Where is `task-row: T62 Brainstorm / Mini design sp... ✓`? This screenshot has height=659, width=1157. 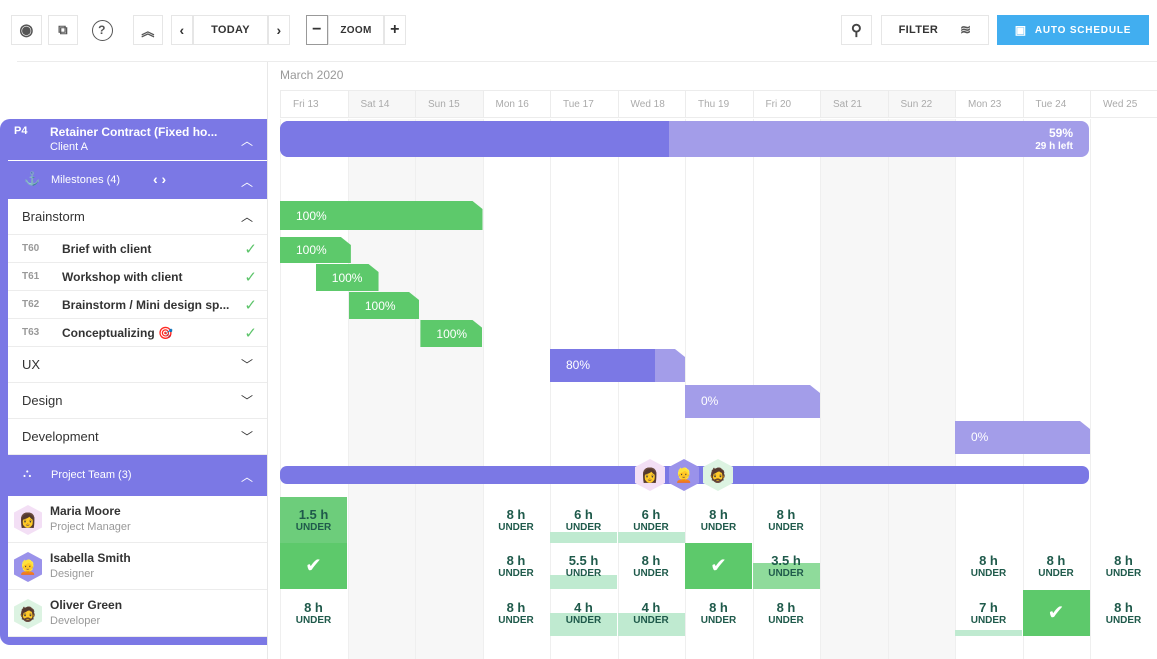 task-row: T62 Brainstorm / Mini design sp... ✓ is located at coordinates (137, 305).